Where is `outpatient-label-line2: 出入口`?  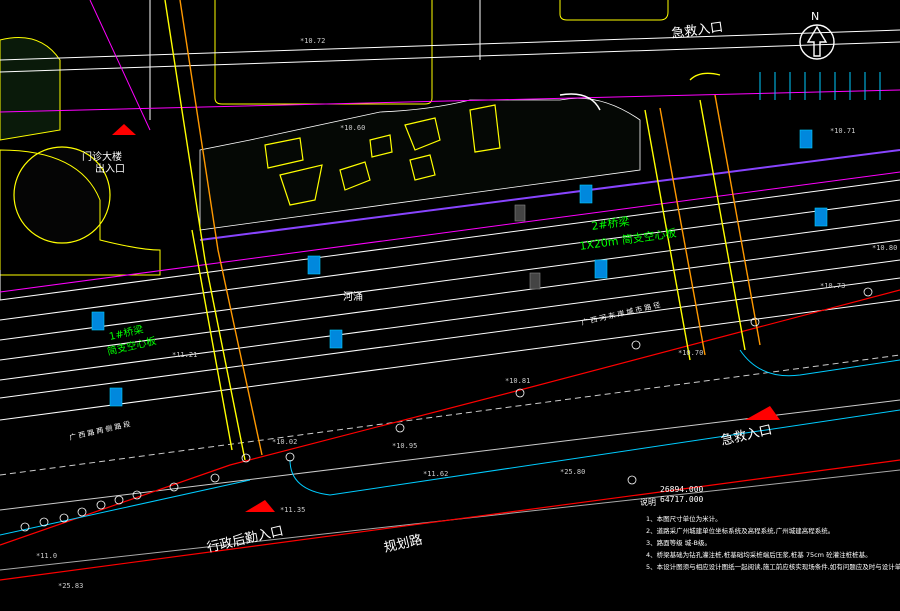
outpatient-label-line2: 出入口 is located at coordinates (110, 168).